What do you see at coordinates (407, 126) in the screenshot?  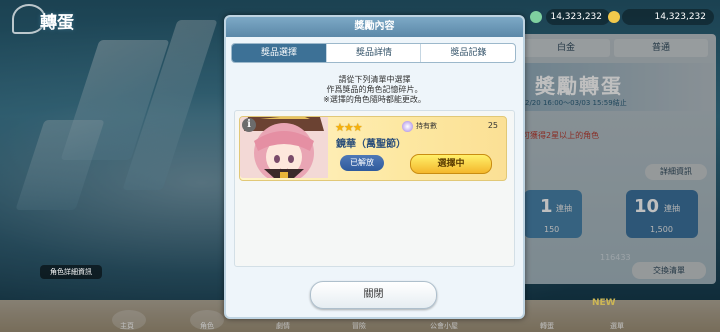 I see `memory-piece-icon` at bounding box center [407, 126].